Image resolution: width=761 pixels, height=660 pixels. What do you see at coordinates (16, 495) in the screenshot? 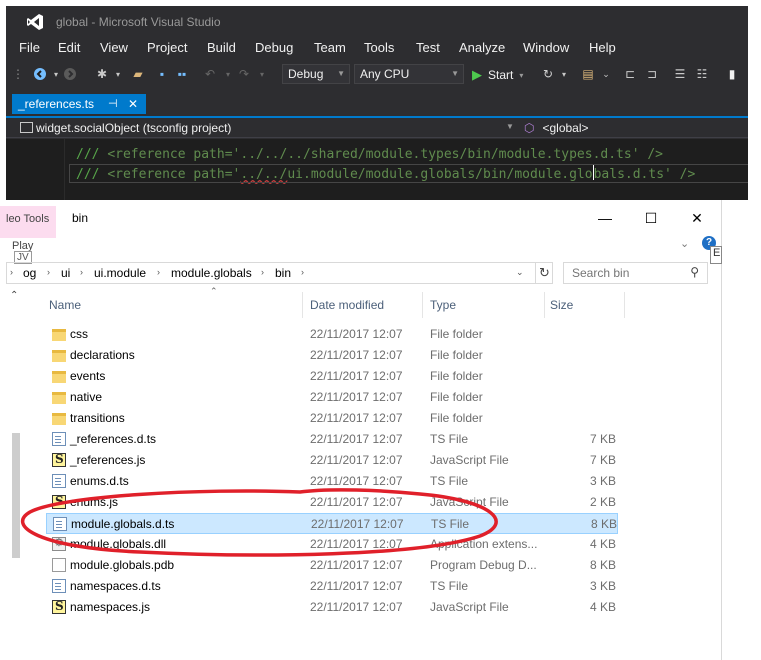
I see `navigation-pane-scrollbar` at bounding box center [16, 495].